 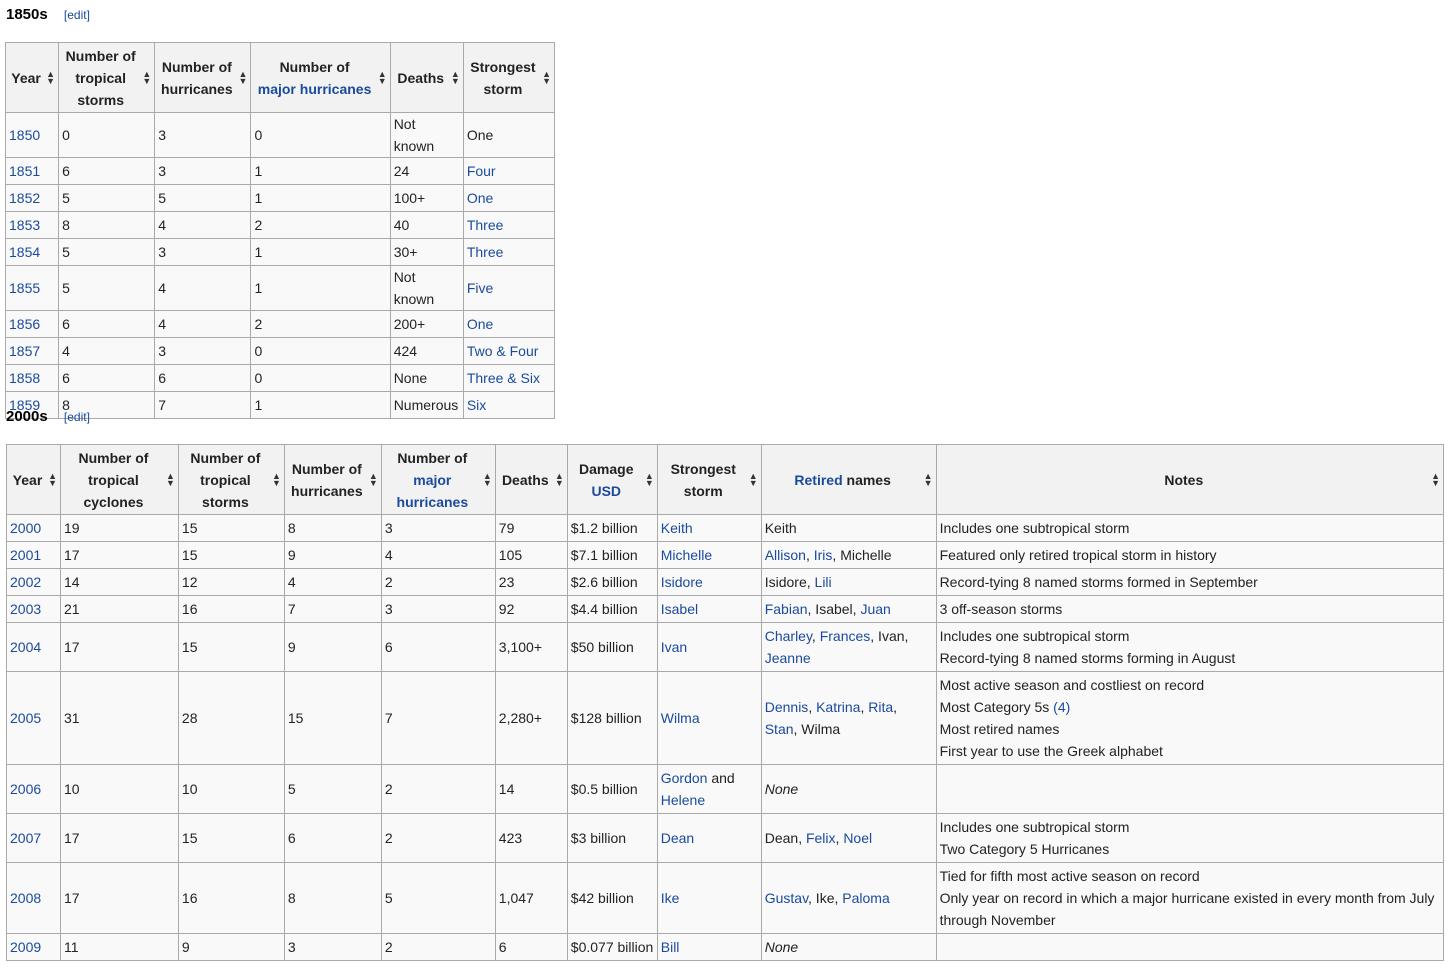 What do you see at coordinates (823, 582) in the screenshot?
I see `retired-names-cell-link: Lili` at bounding box center [823, 582].